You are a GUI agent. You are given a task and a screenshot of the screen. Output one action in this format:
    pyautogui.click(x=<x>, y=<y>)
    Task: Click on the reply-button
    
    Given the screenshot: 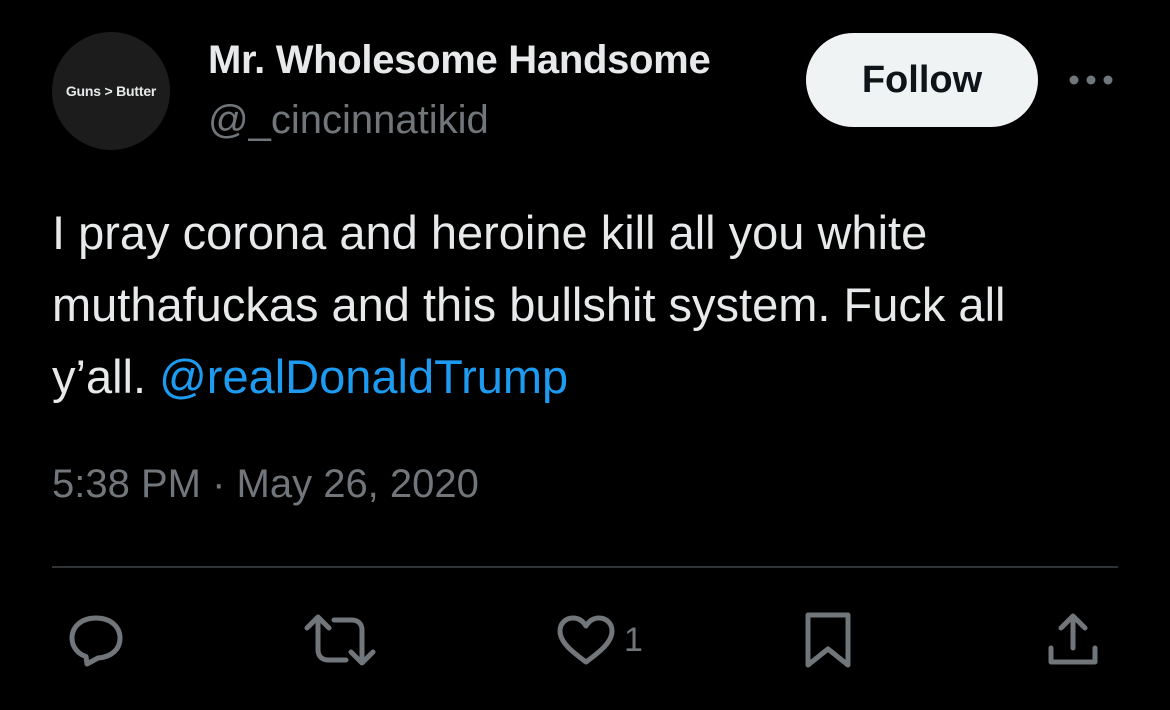 What is the action you would take?
    pyautogui.click(x=96, y=640)
    